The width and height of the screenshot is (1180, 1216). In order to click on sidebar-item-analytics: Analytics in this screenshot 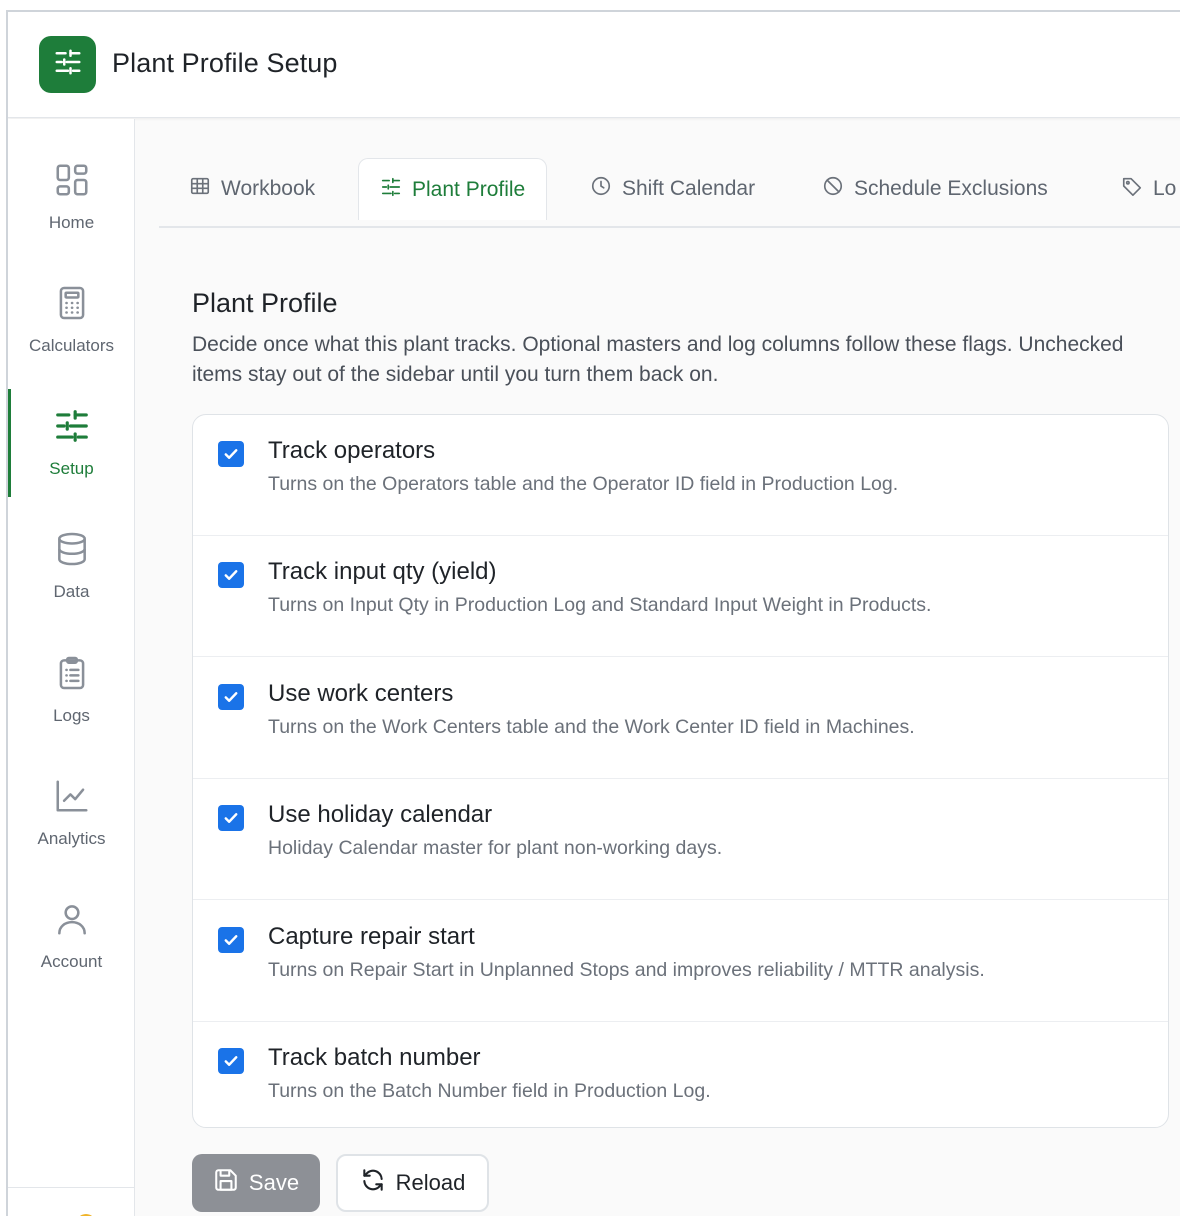, I will do `click(71, 830)`.